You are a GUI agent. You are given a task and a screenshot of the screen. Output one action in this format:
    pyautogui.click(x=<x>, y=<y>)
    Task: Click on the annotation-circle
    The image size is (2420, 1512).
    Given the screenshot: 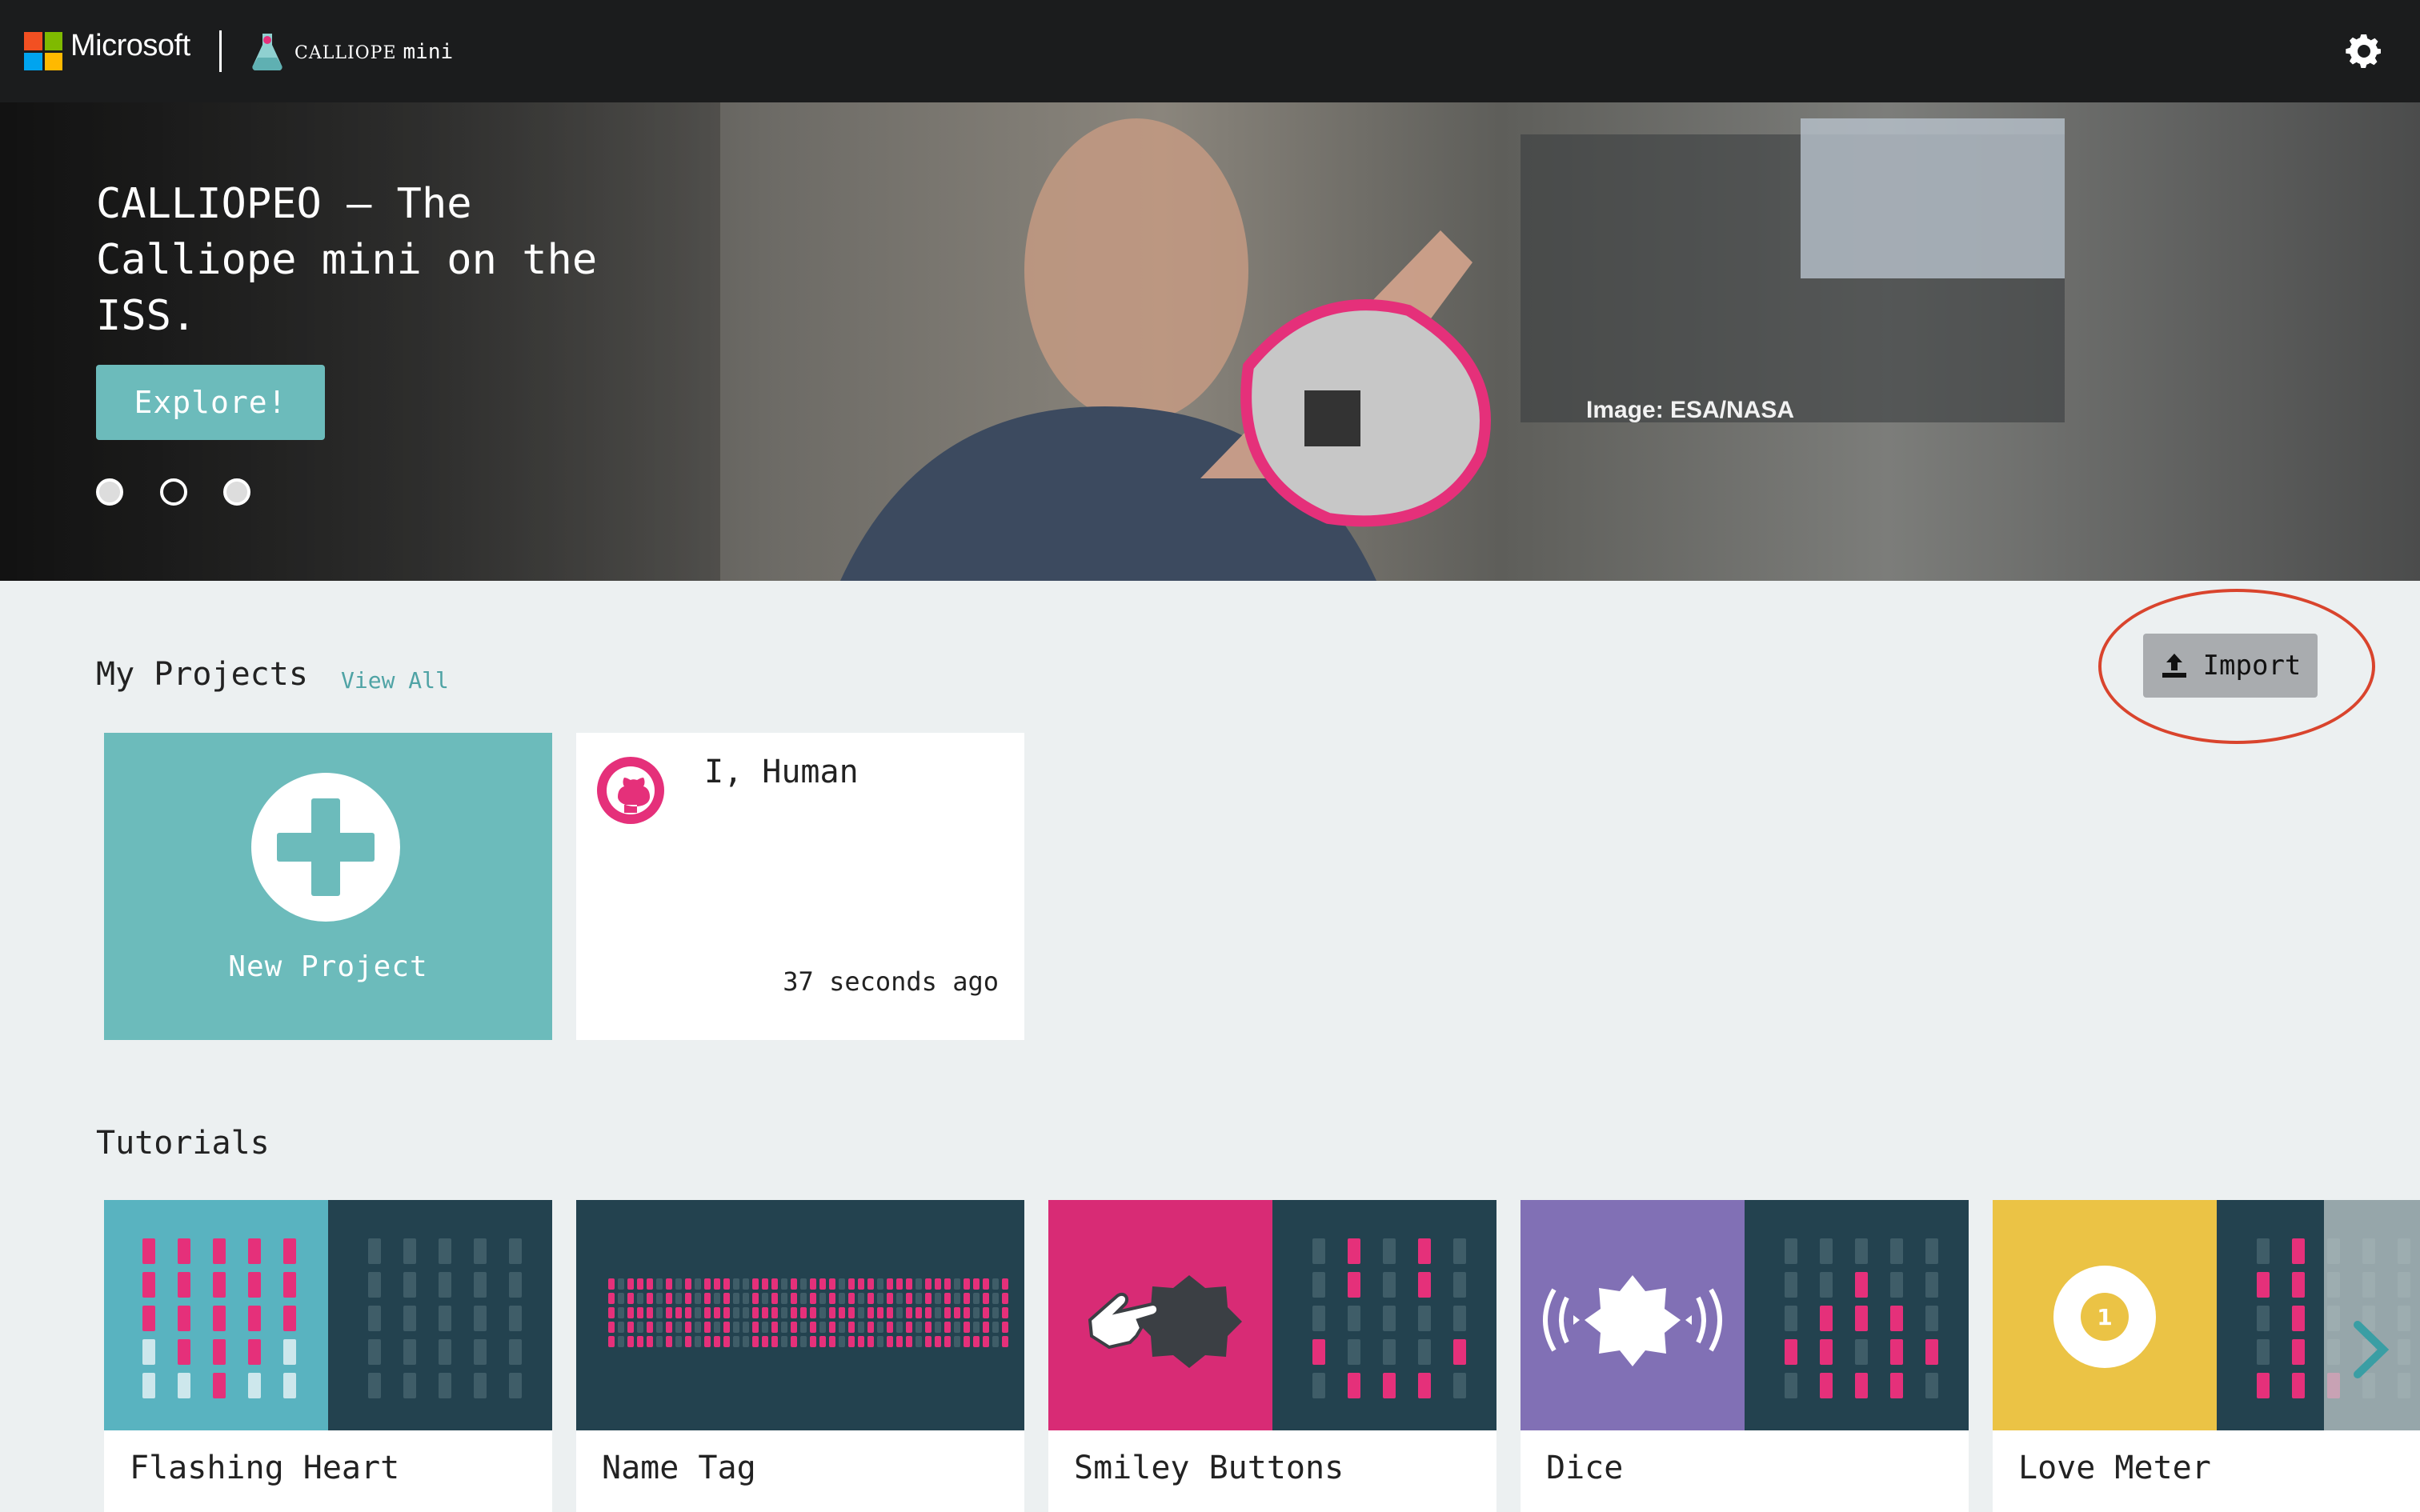 What is the action you would take?
    pyautogui.click(x=2236, y=666)
    